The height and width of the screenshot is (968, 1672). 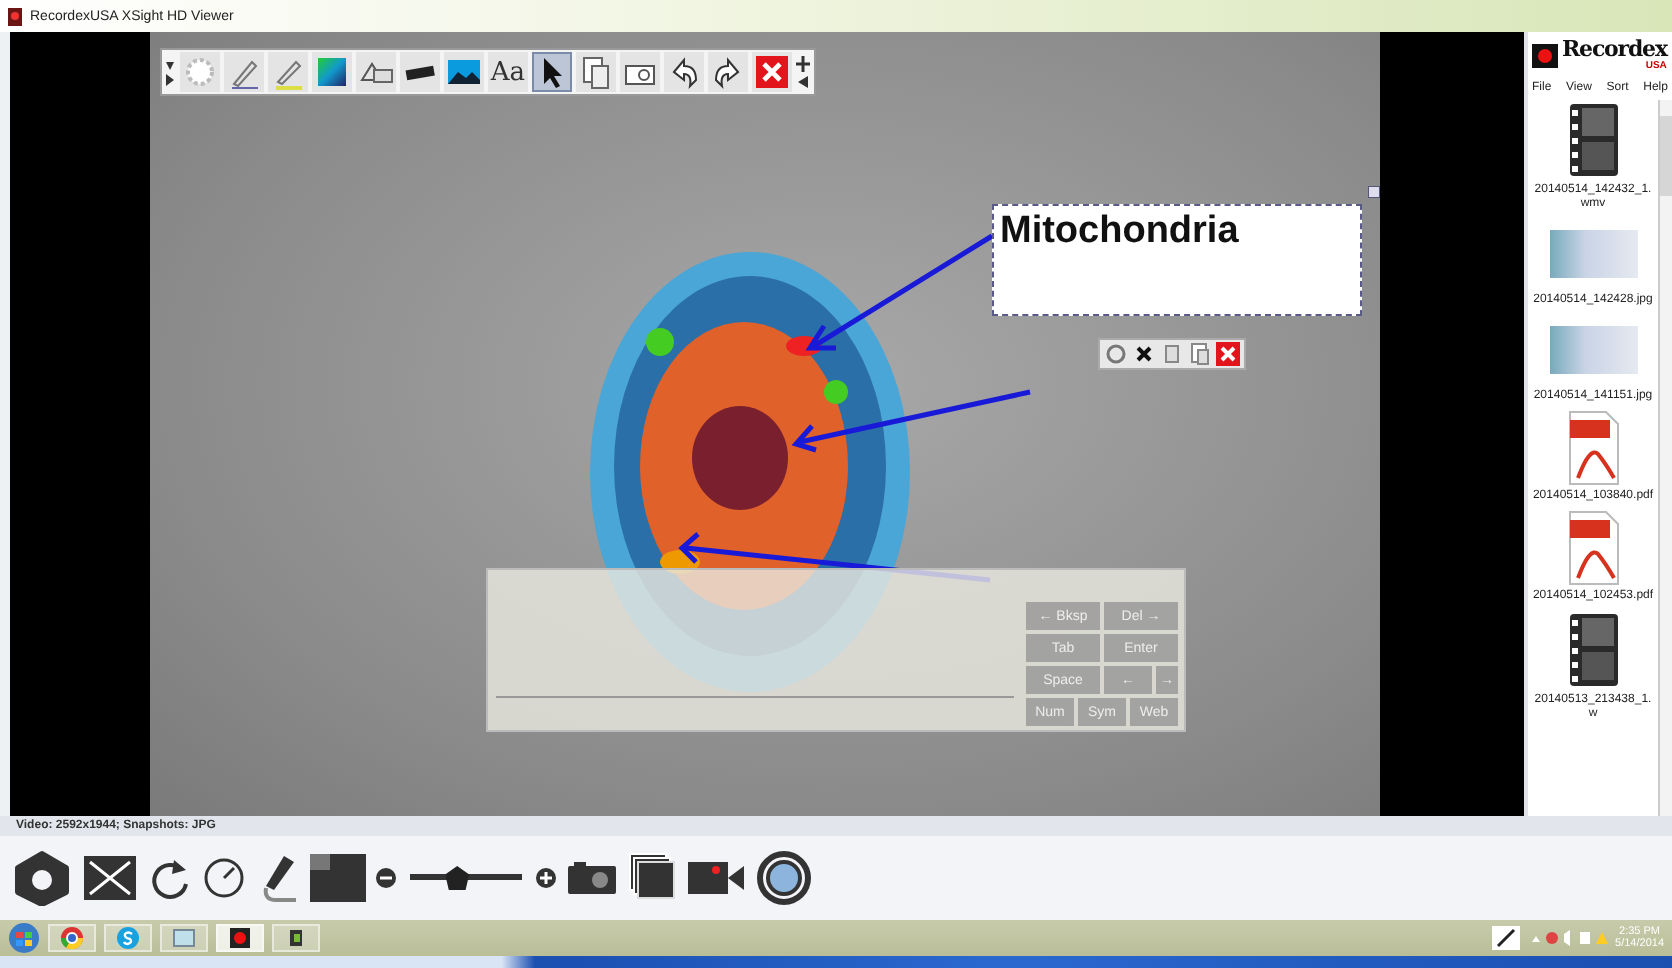 What do you see at coordinates (640, 72) in the screenshot?
I see `camera-tool-button` at bounding box center [640, 72].